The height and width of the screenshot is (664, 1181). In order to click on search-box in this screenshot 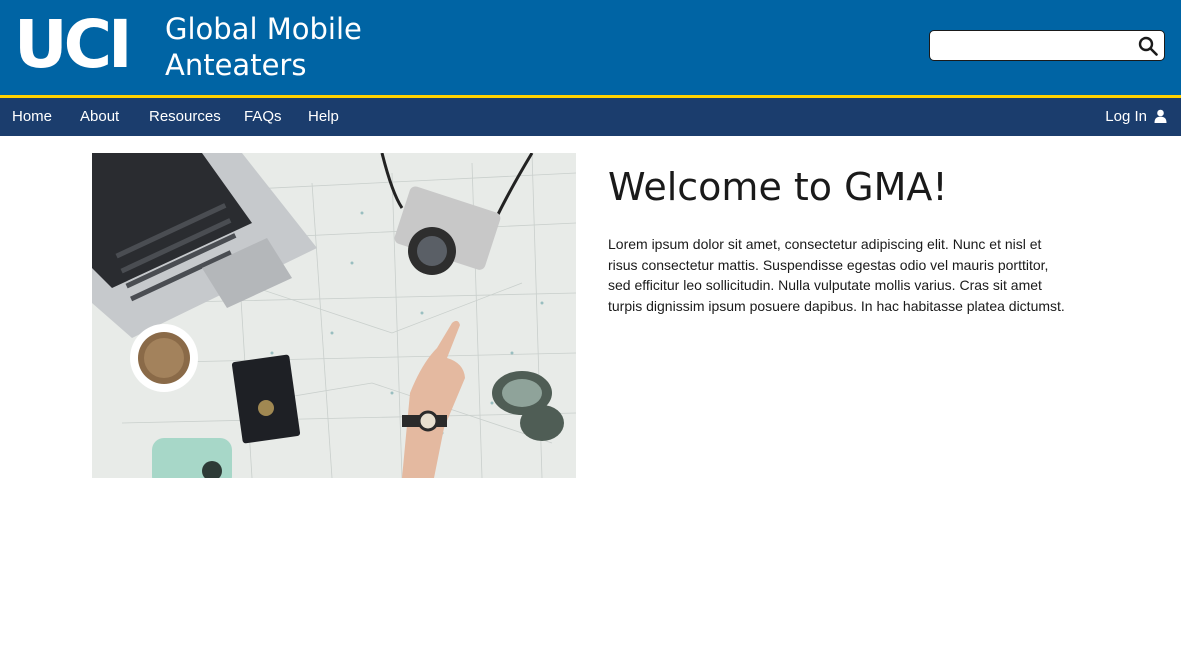, I will do `click(1047, 45)`.